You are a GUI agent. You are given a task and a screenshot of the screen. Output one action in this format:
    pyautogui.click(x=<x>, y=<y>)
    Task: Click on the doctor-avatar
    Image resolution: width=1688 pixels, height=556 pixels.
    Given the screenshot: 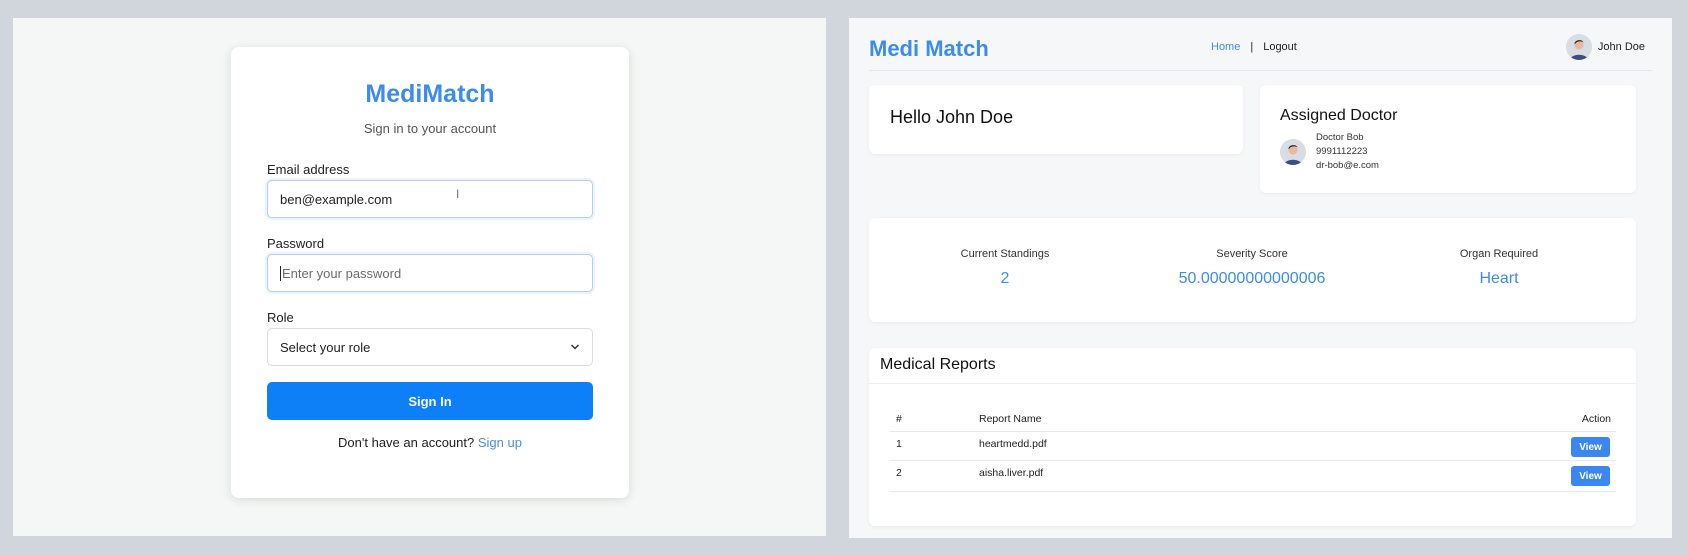 What is the action you would take?
    pyautogui.click(x=1293, y=152)
    